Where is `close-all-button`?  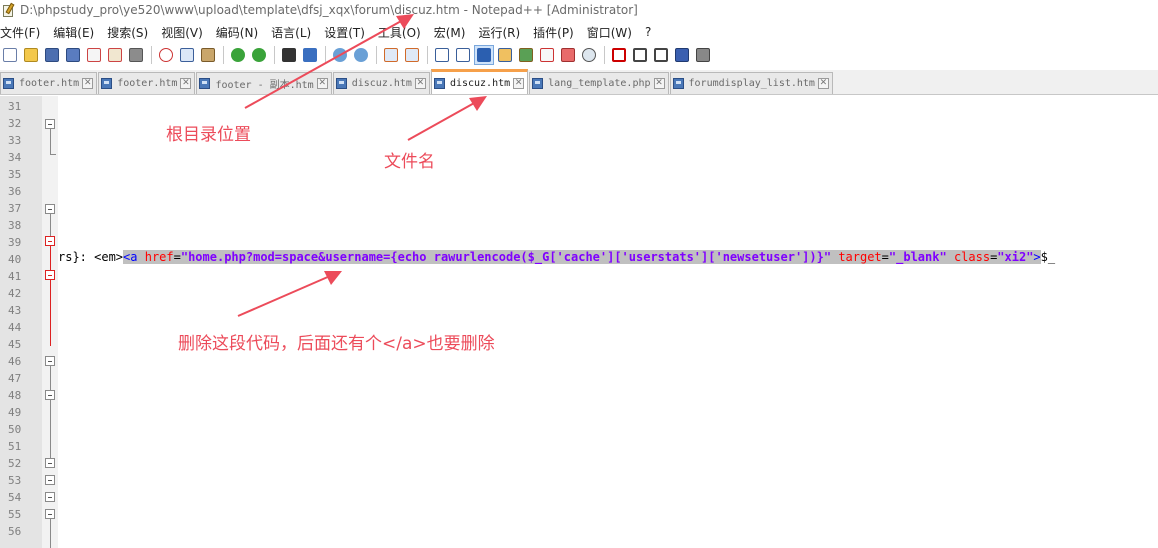 close-all-button is located at coordinates (115, 55).